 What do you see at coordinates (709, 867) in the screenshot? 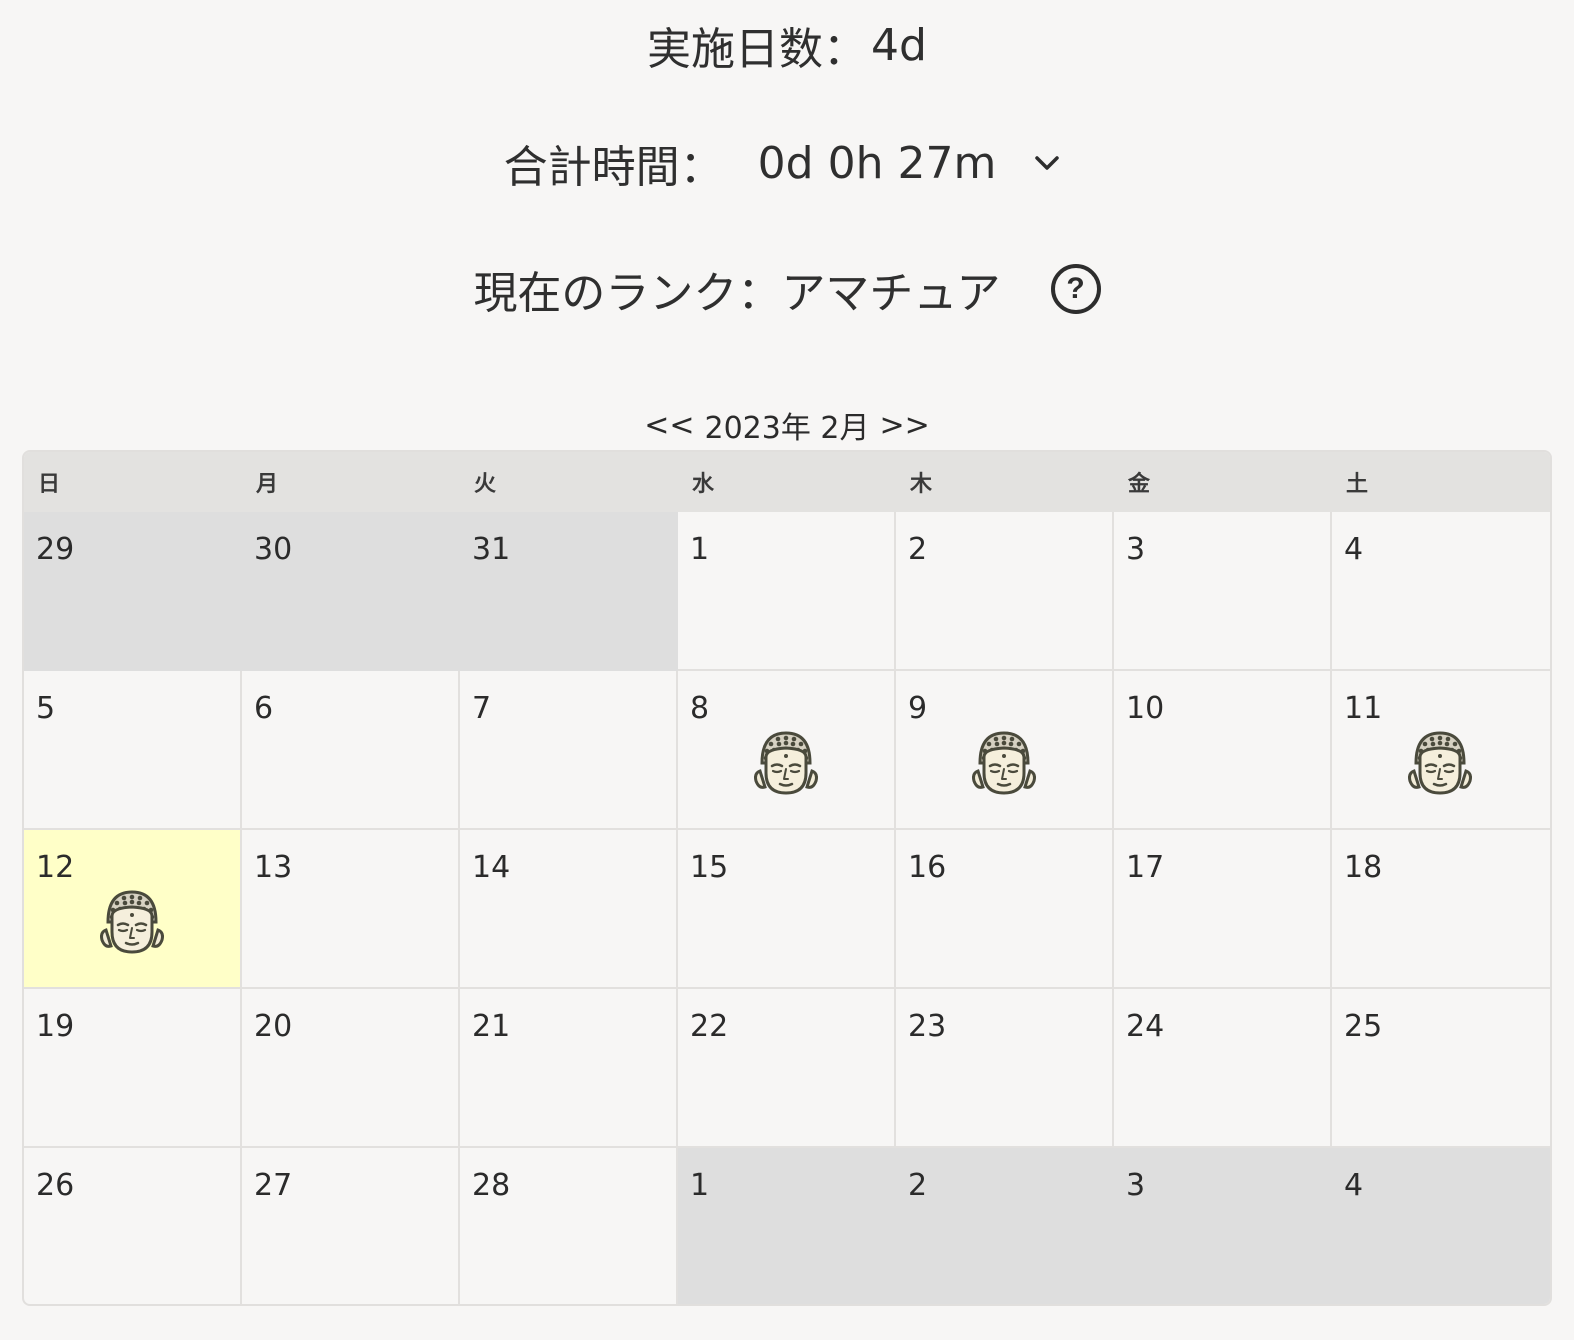
I see `day-number: 15` at bounding box center [709, 867].